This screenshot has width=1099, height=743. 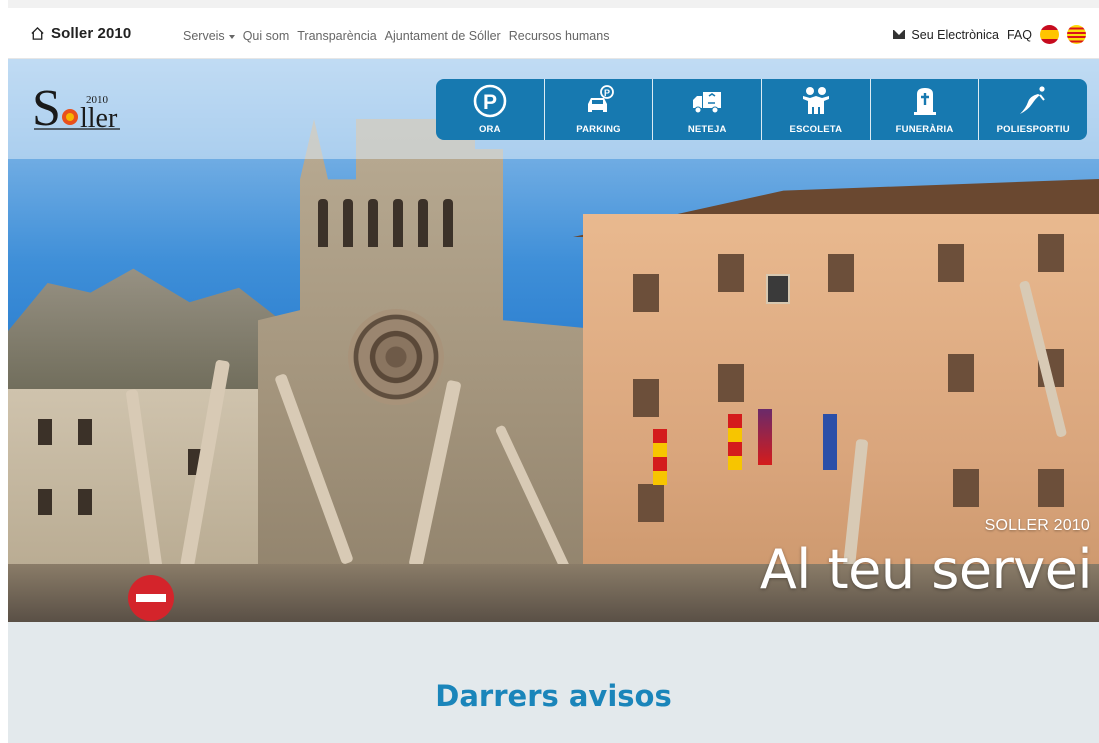 I want to click on service-escoleta-button: ESCOLETA, so click(x=816, y=109).